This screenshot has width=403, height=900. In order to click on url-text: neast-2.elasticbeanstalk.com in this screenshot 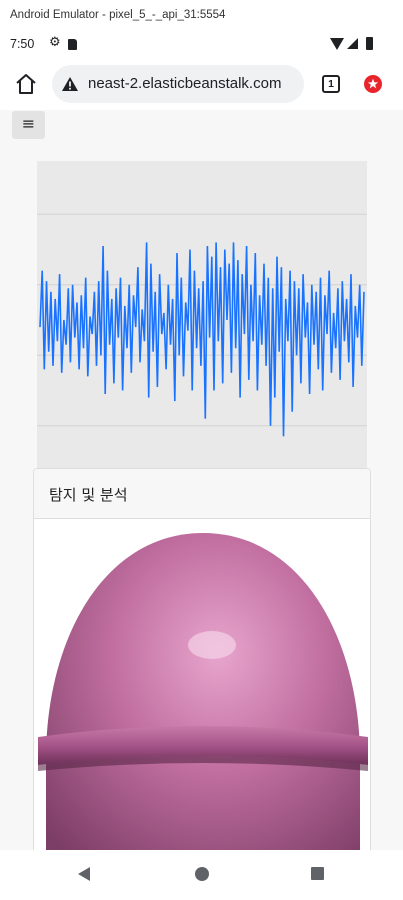, I will do `click(184, 83)`.